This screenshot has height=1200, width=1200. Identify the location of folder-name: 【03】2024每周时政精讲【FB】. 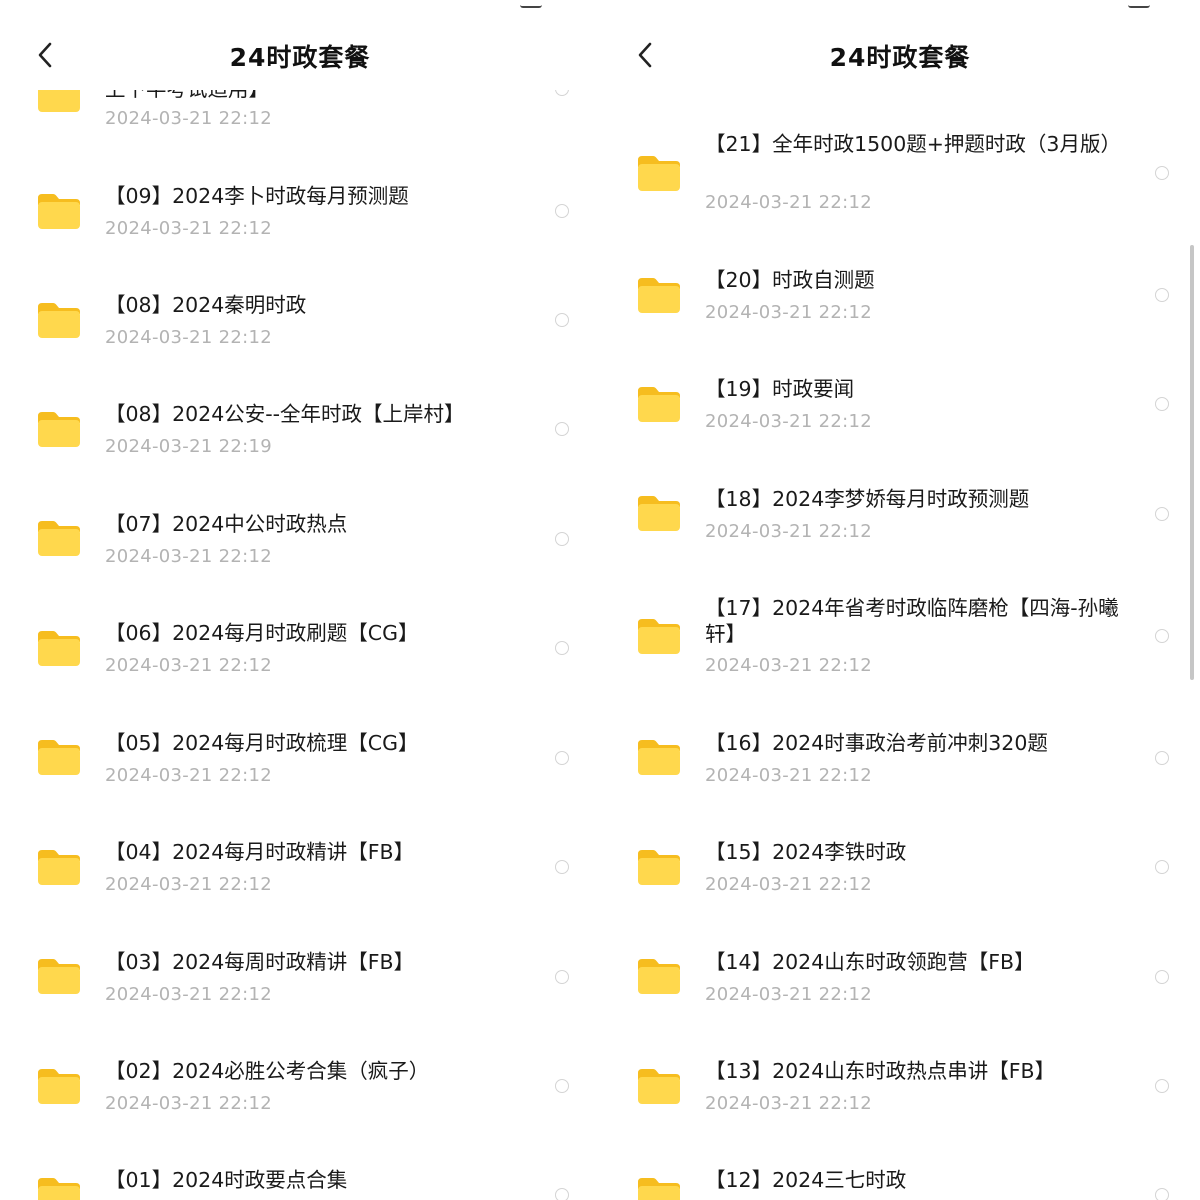
(260, 962).